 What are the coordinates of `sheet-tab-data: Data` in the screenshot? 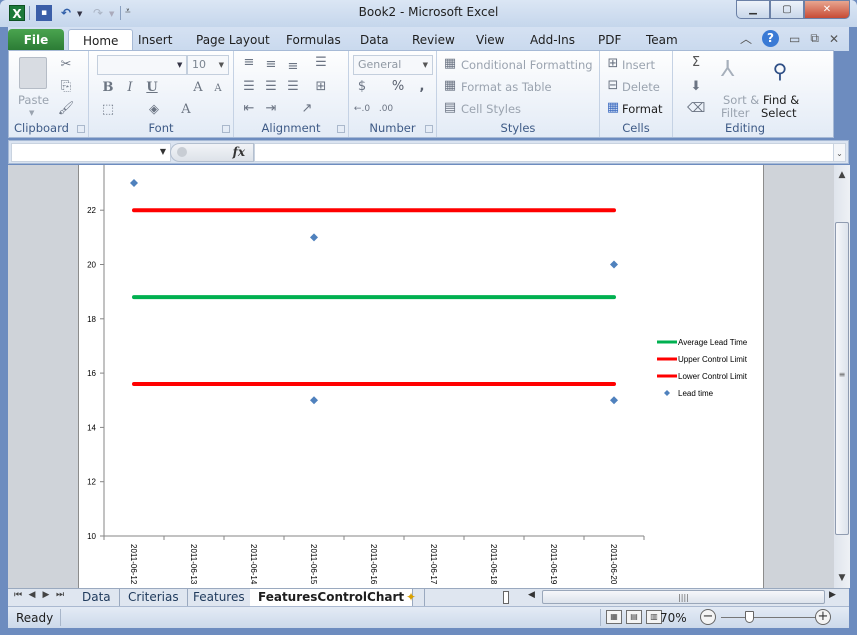 It's located at (97, 597).